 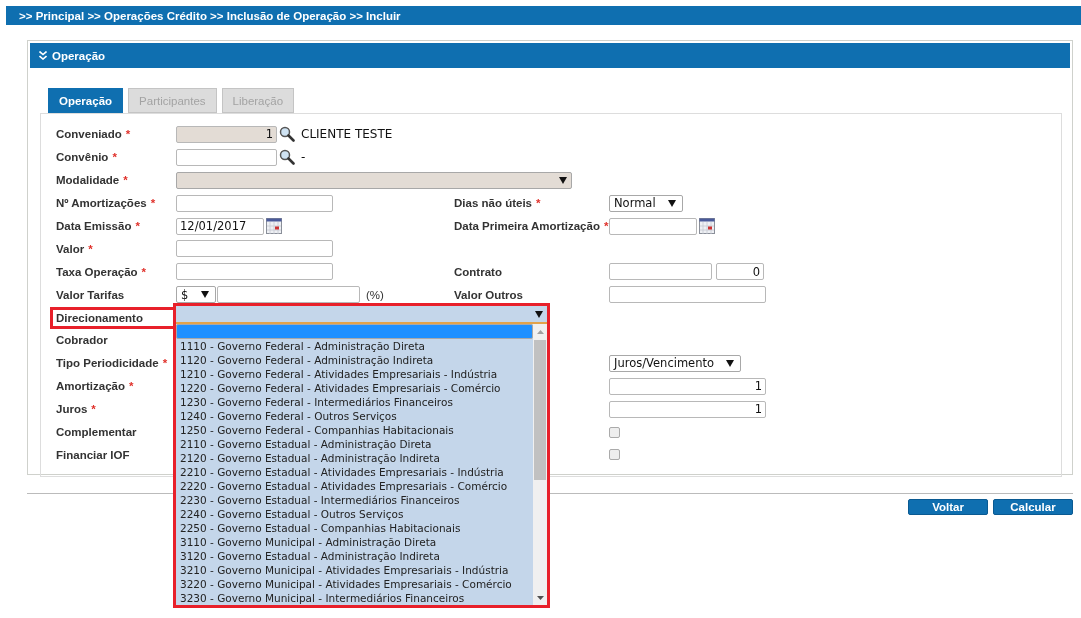 What do you see at coordinates (540, 410) in the screenshot?
I see `scroll-thumb` at bounding box center [540, 410].